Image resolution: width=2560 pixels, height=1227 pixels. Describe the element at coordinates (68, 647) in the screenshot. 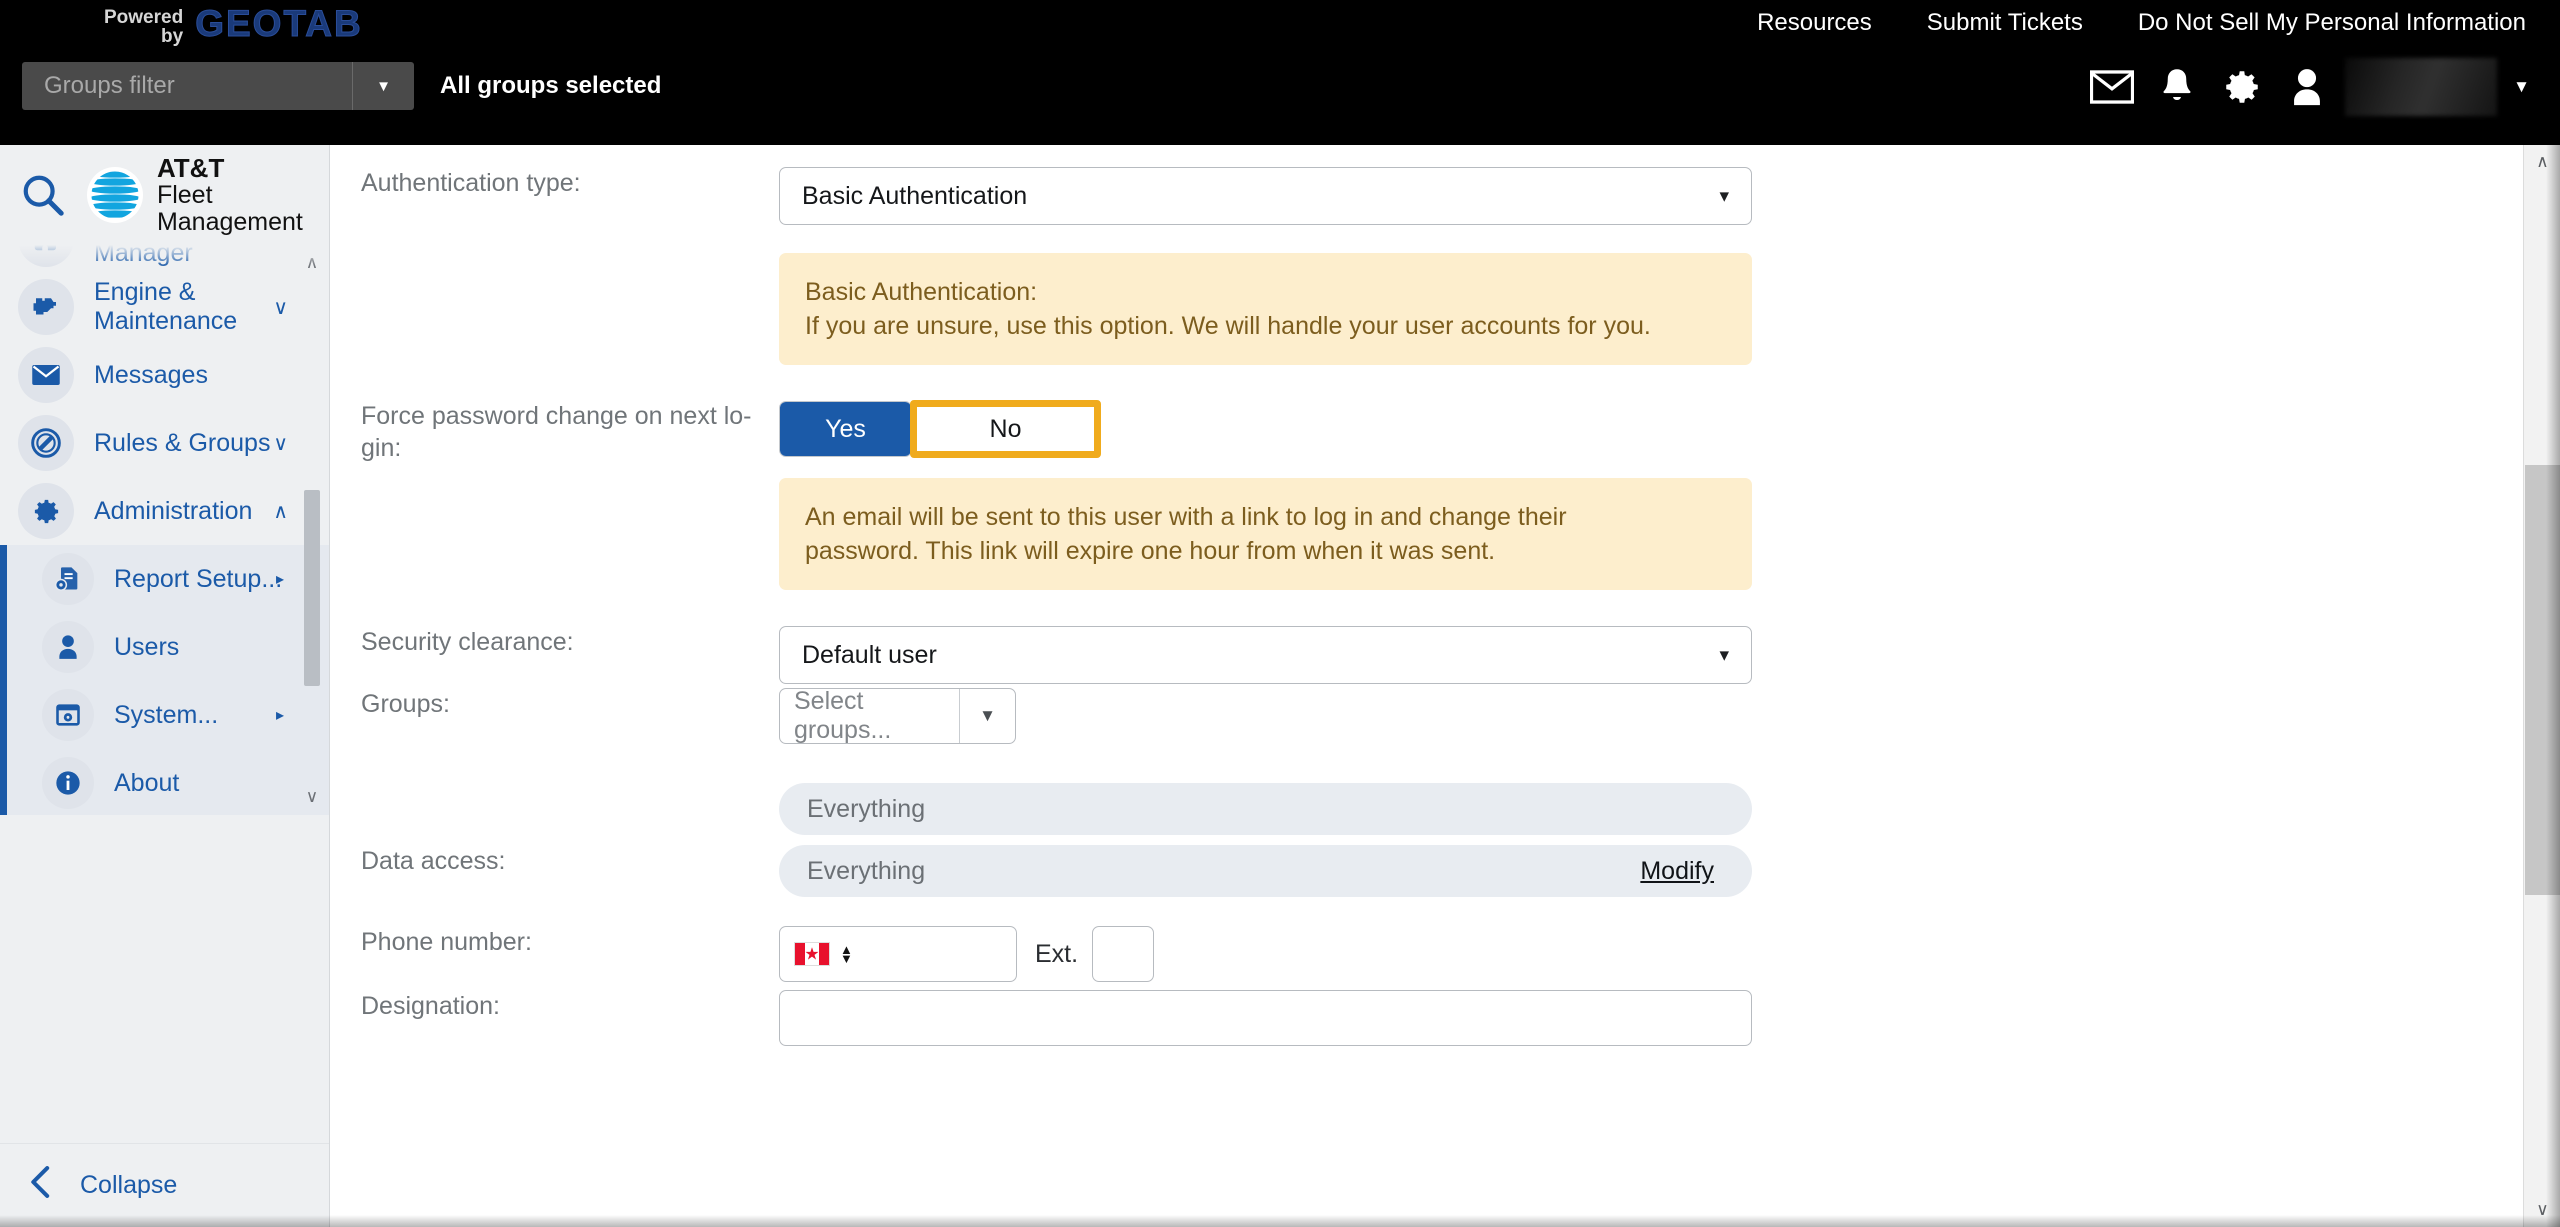

I see `person-icon` at that location.